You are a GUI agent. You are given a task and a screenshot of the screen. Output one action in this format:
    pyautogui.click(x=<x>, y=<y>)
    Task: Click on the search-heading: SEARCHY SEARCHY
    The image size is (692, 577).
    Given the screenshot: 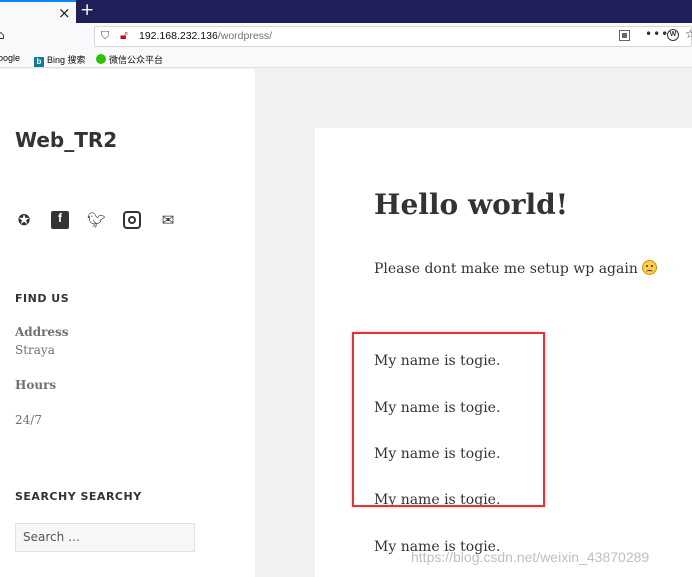 What is the action you would take?
    pyautogui.click(x=78, y=496)
    